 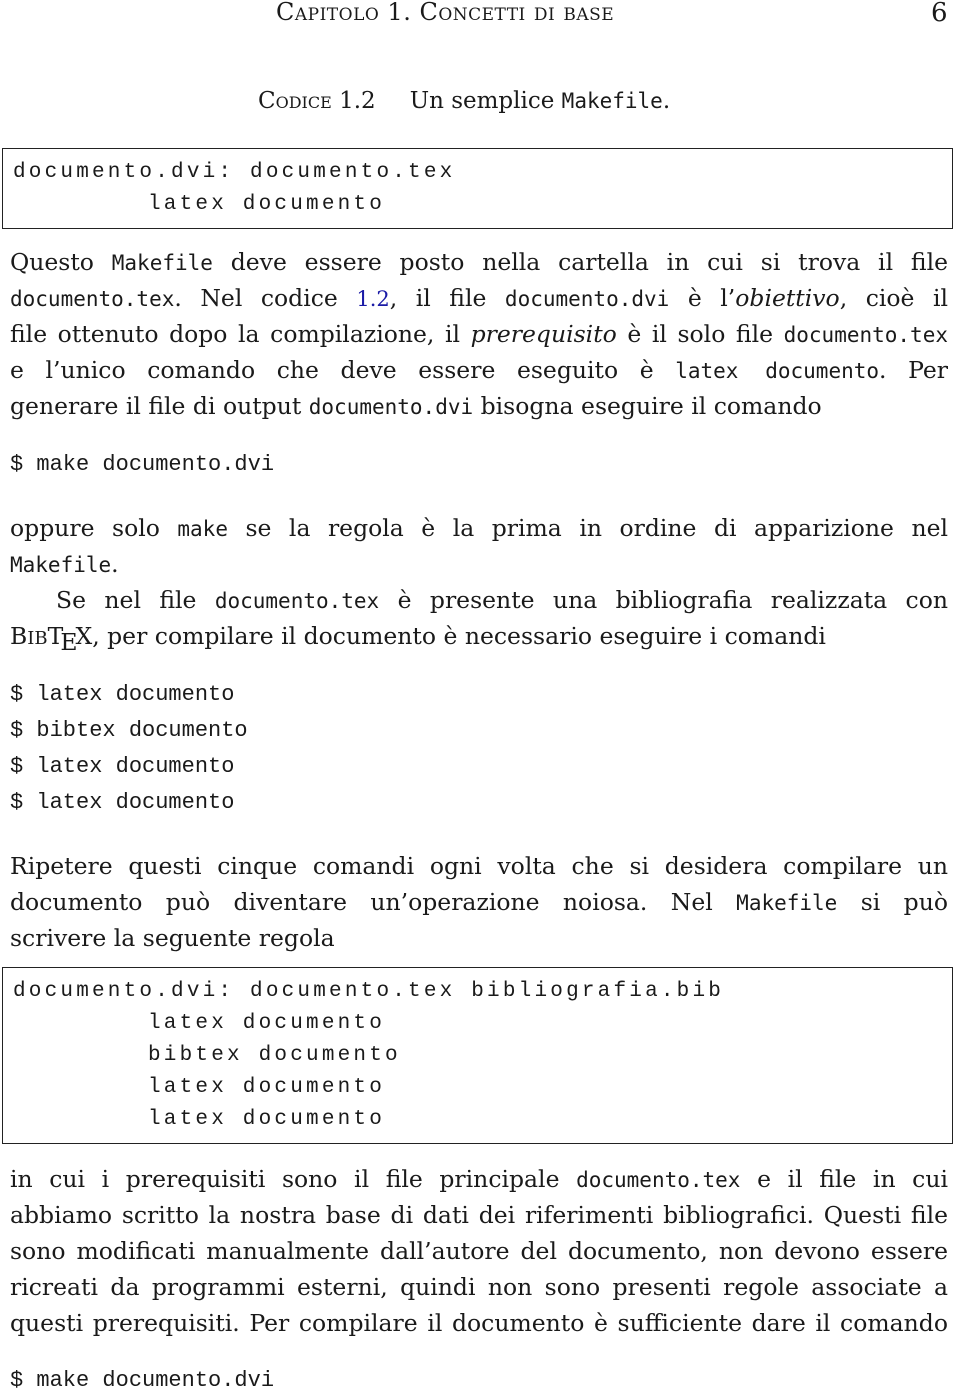 I want to click on code-line: bibtex documento, so click(x=274, y=1055).